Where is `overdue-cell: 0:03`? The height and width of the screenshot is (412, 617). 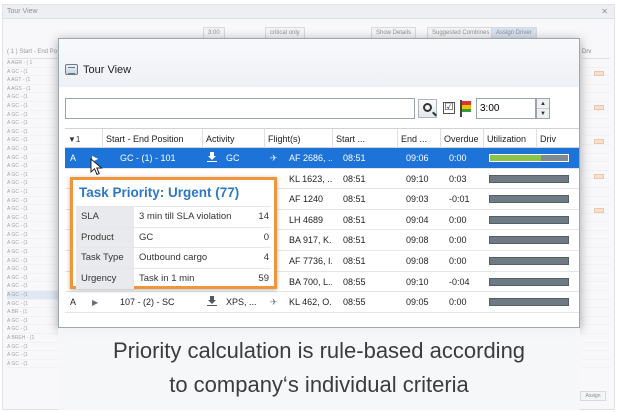 overdue-cell: 0:03 is located at coordinates (458, 178).